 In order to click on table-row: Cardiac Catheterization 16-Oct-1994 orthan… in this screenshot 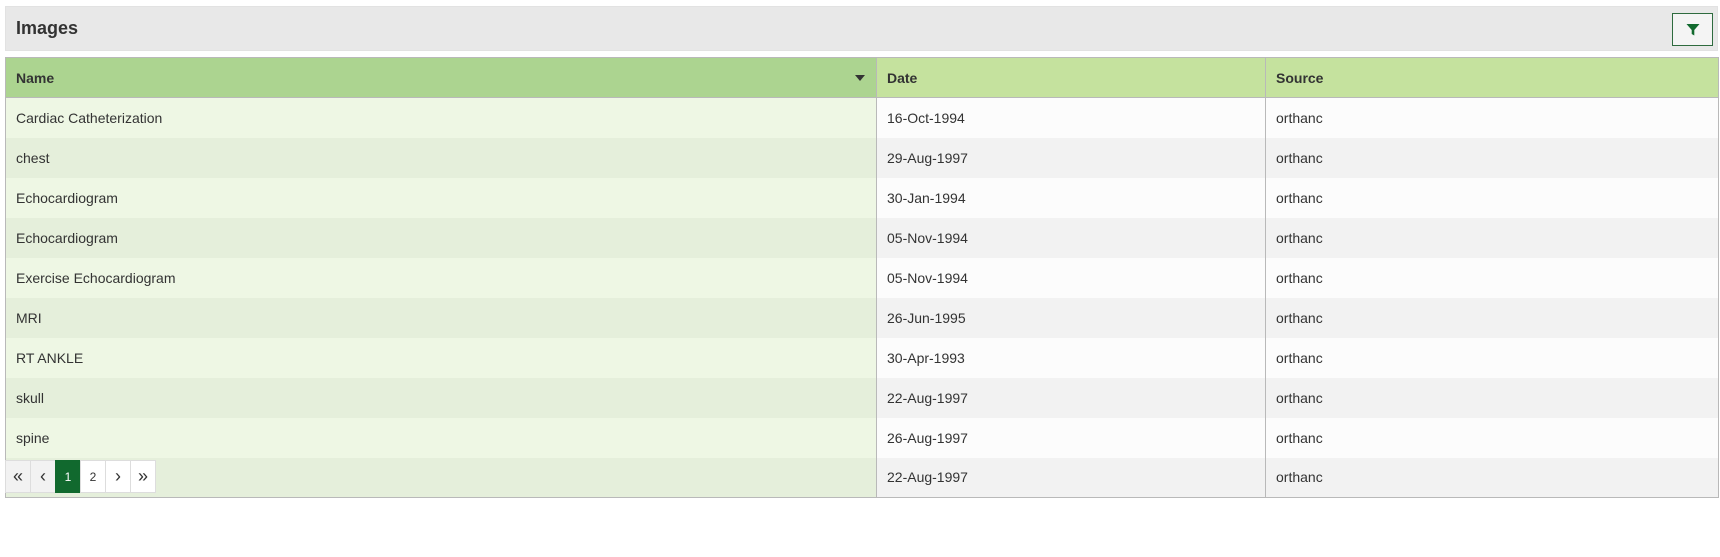, I will do `click(862, 117)`.